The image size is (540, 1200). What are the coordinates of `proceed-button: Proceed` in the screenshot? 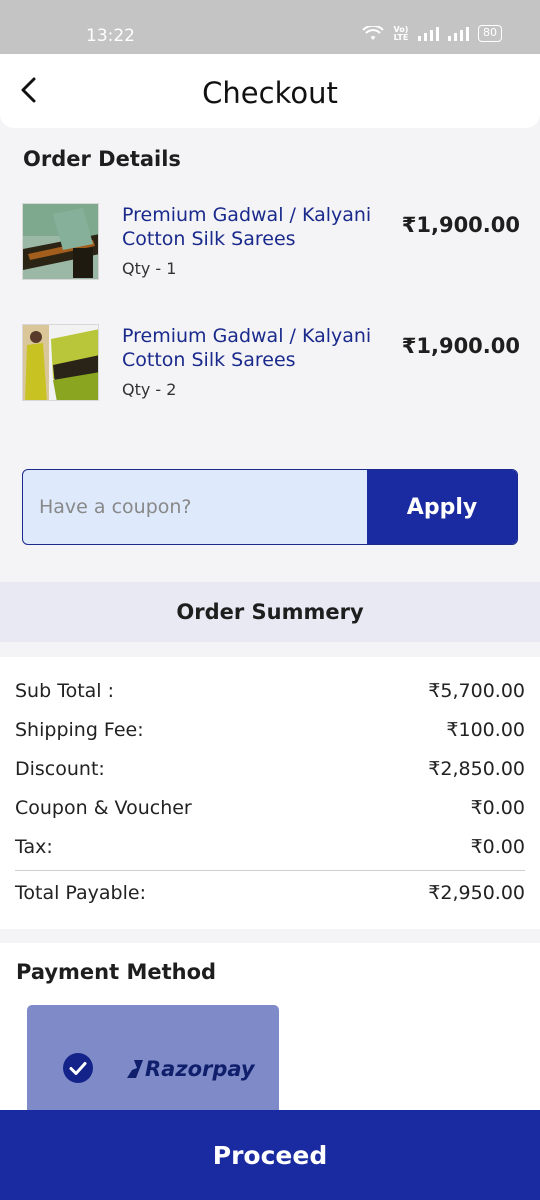 It's located at (270, 1155).